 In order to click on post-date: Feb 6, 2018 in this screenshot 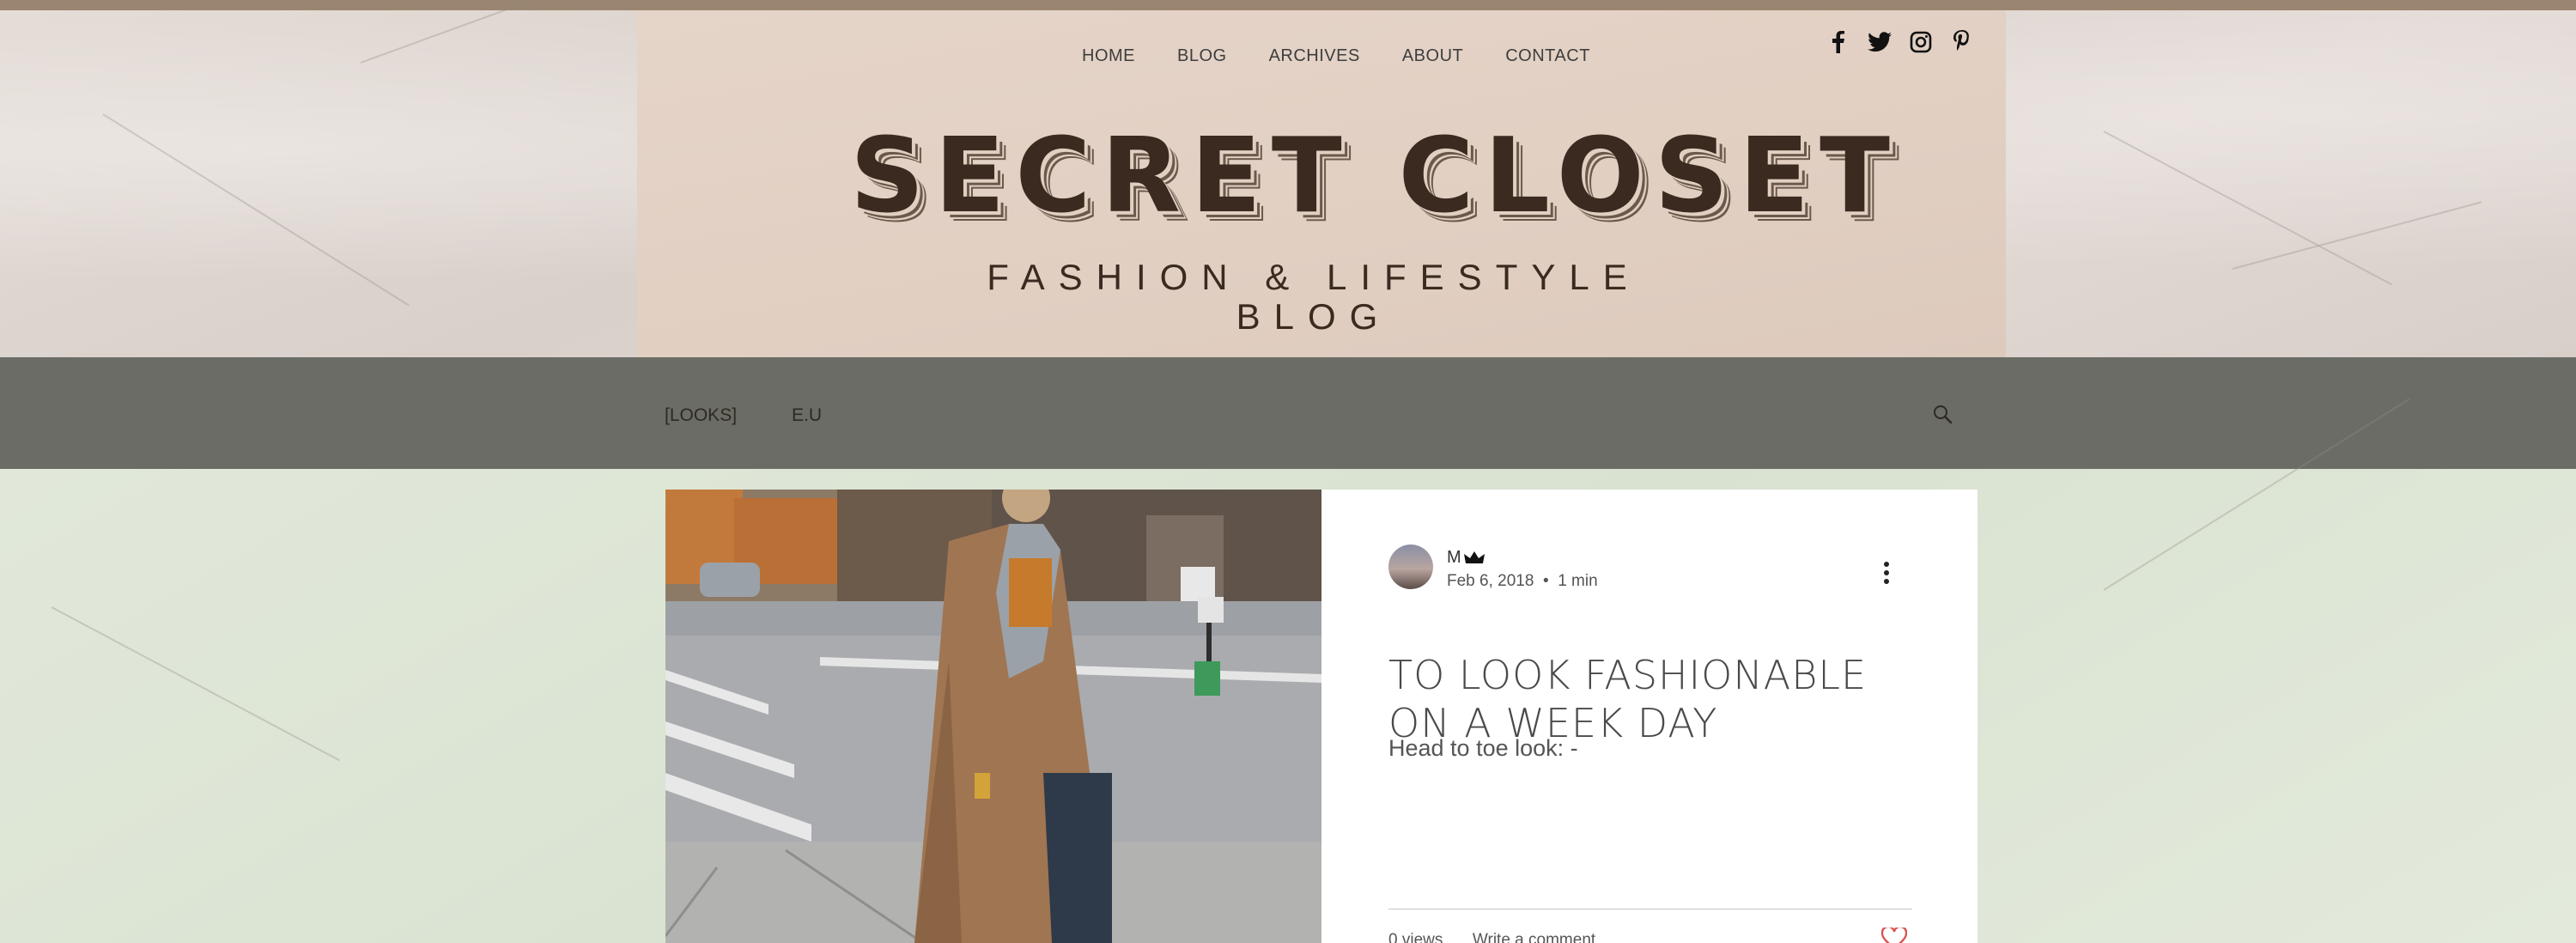, I will do `click(1491, 581)`.